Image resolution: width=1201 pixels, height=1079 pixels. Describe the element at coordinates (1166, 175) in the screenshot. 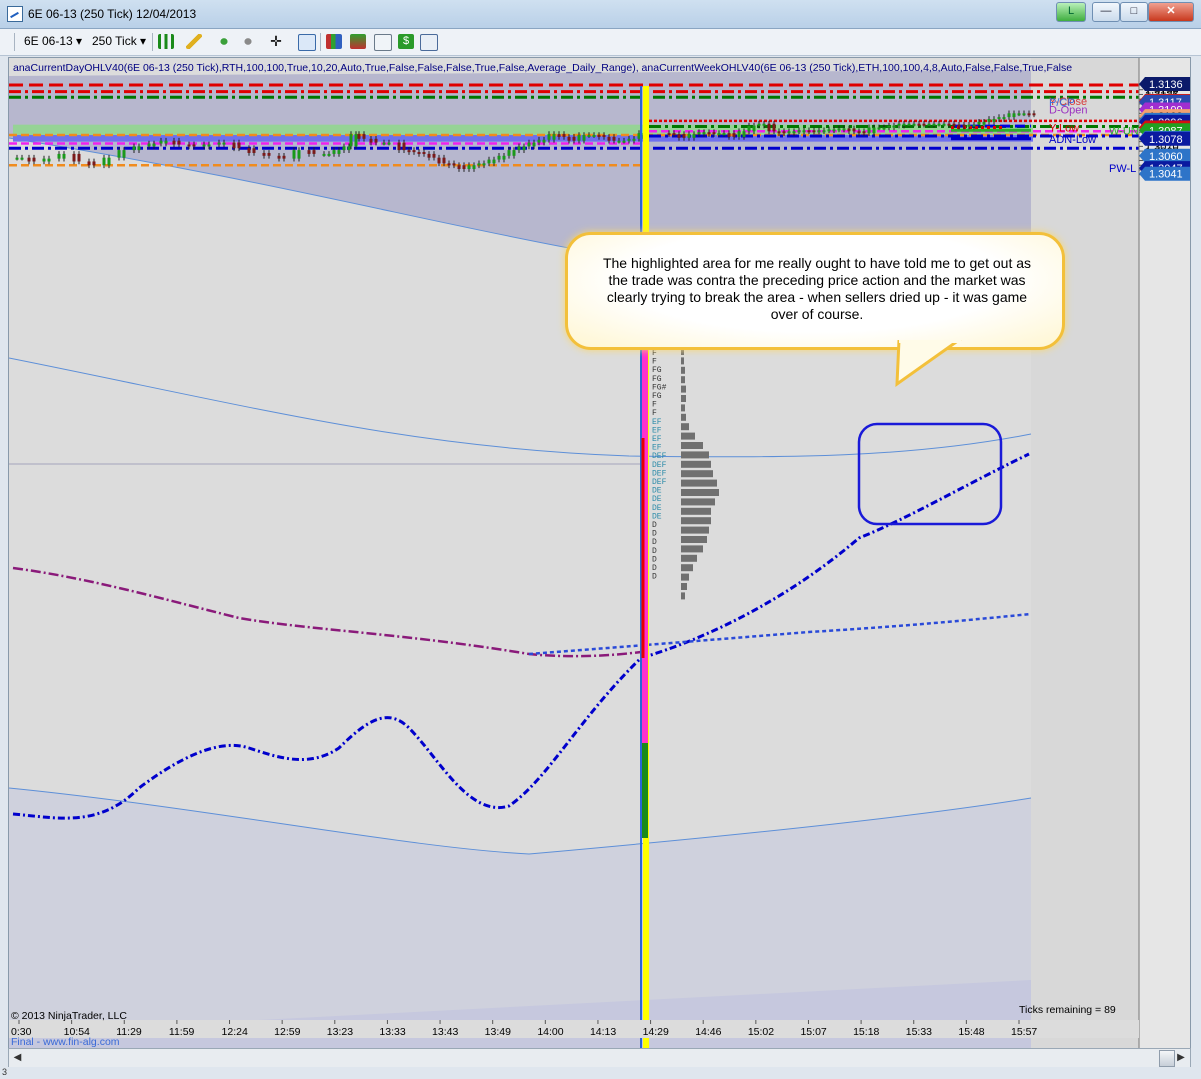

I see `price-badge-label: 1.3041` at that location.